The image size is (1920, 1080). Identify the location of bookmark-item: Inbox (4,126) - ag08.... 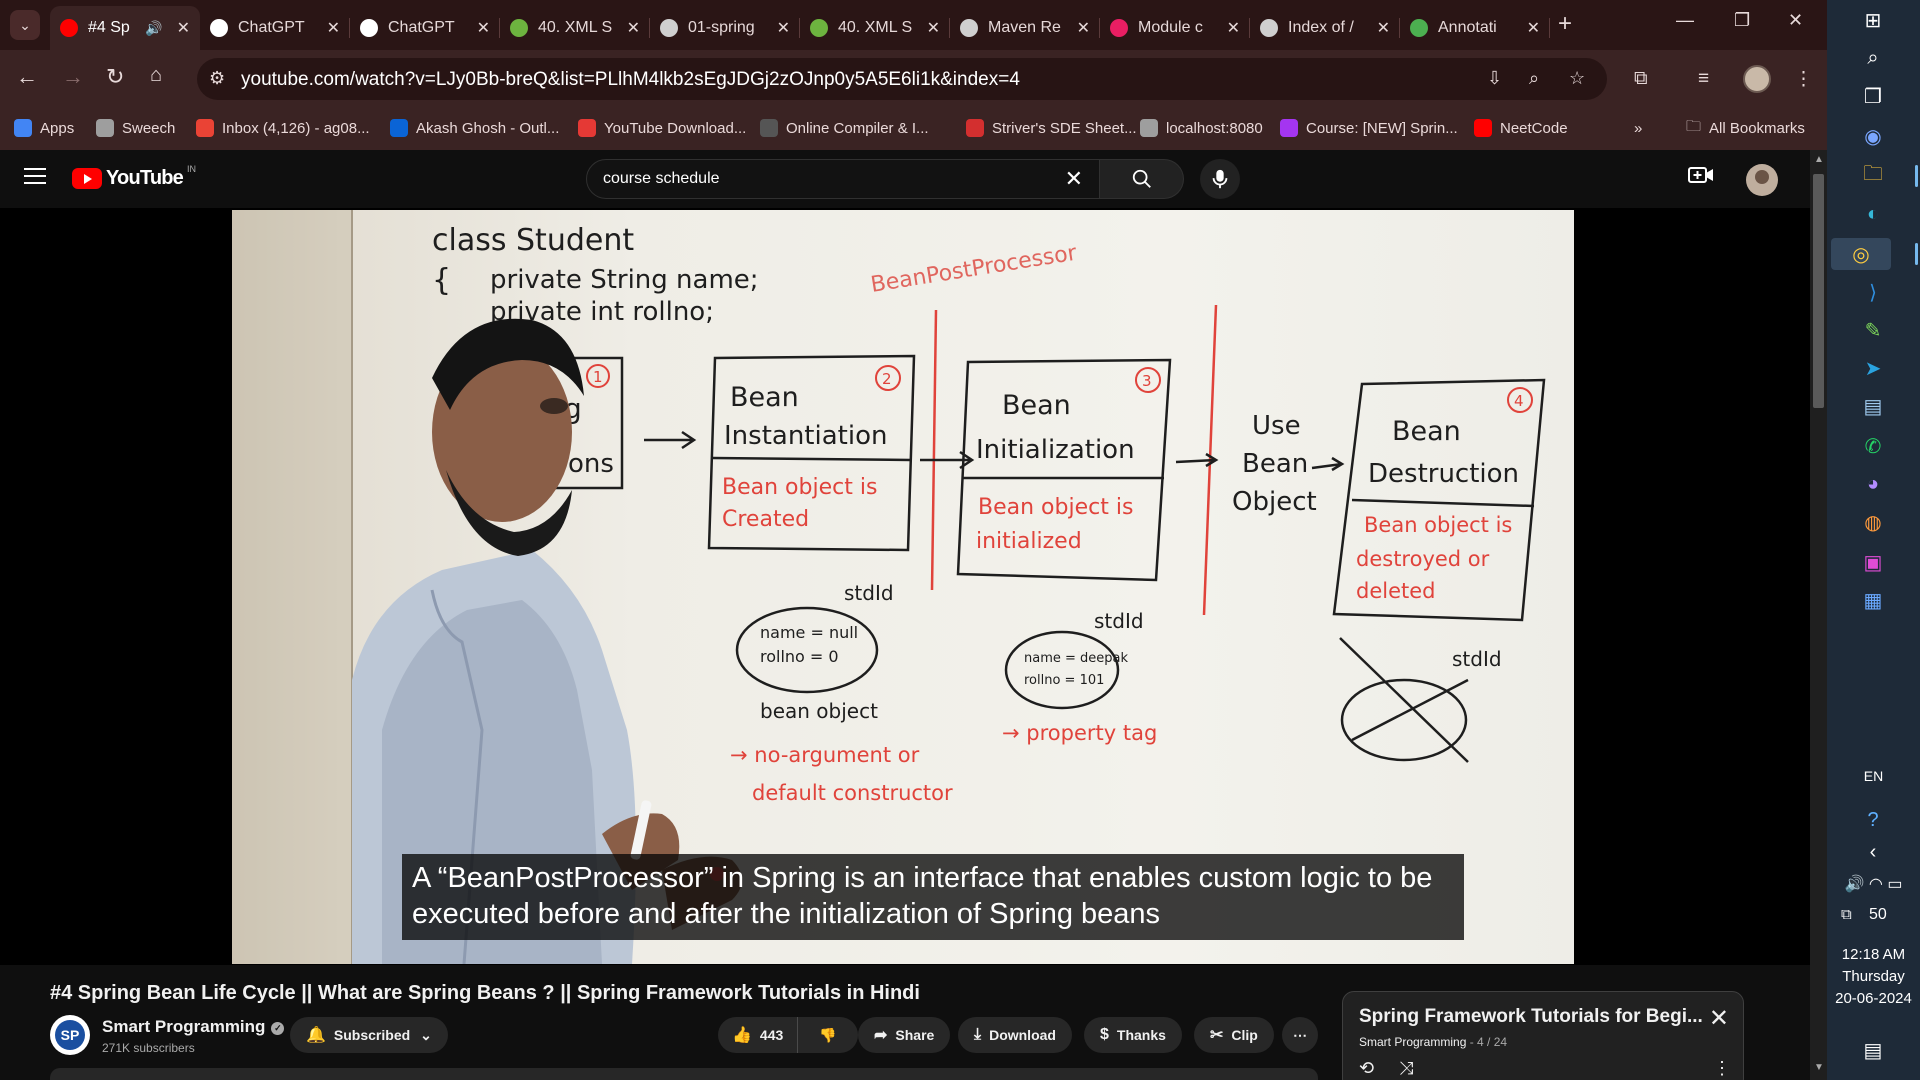
(283, 128).